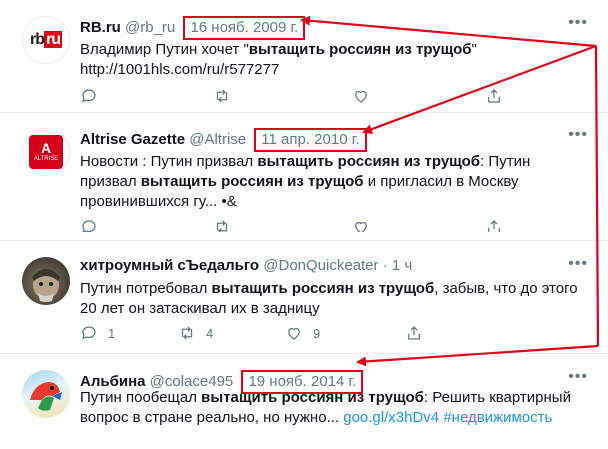  I want to click on altrise-logo-icon: A ALTRISE, so click(46, 152).